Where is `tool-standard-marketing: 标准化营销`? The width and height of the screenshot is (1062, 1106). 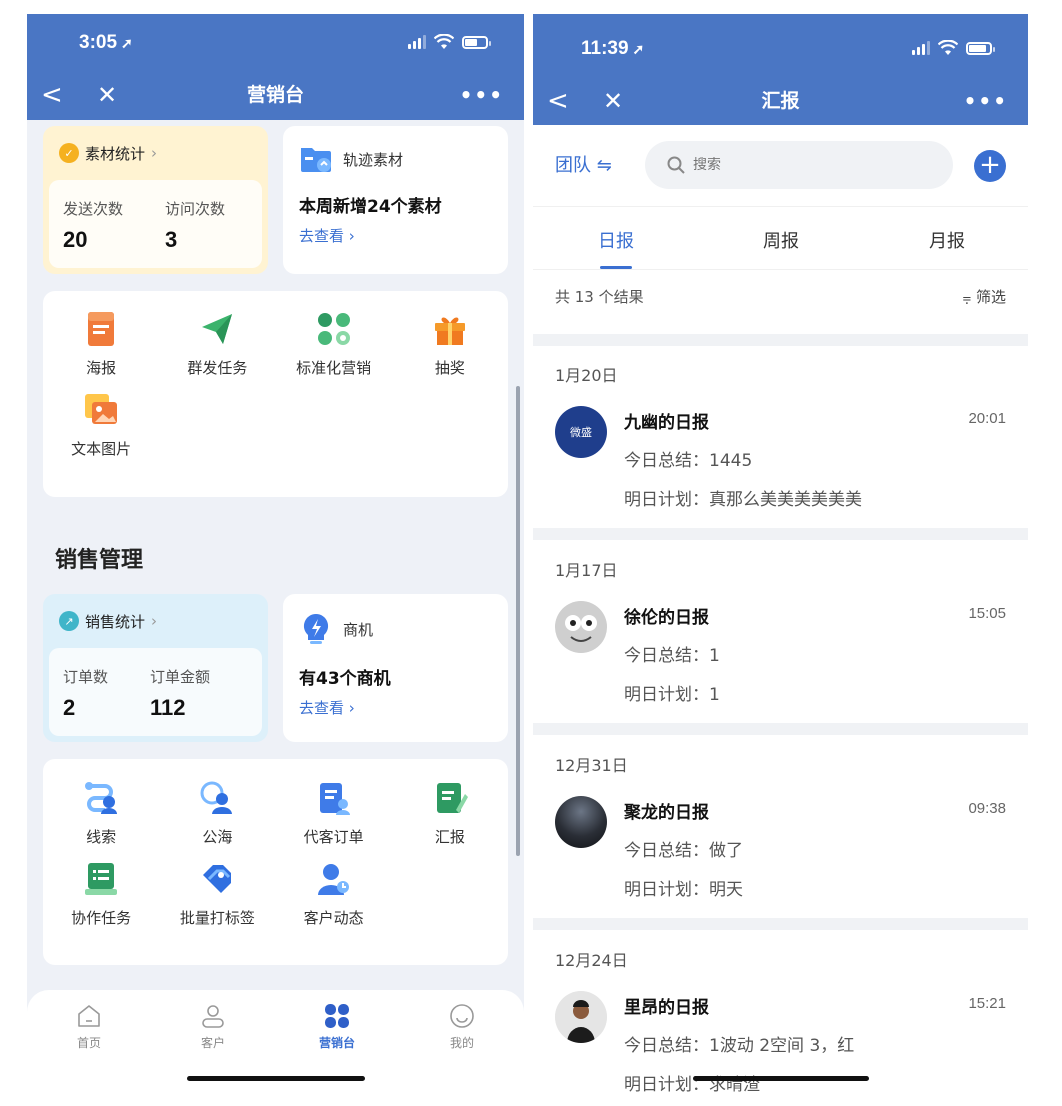 tool-standard-marketing: 标准化营销 is located at coordinates (334, 344).